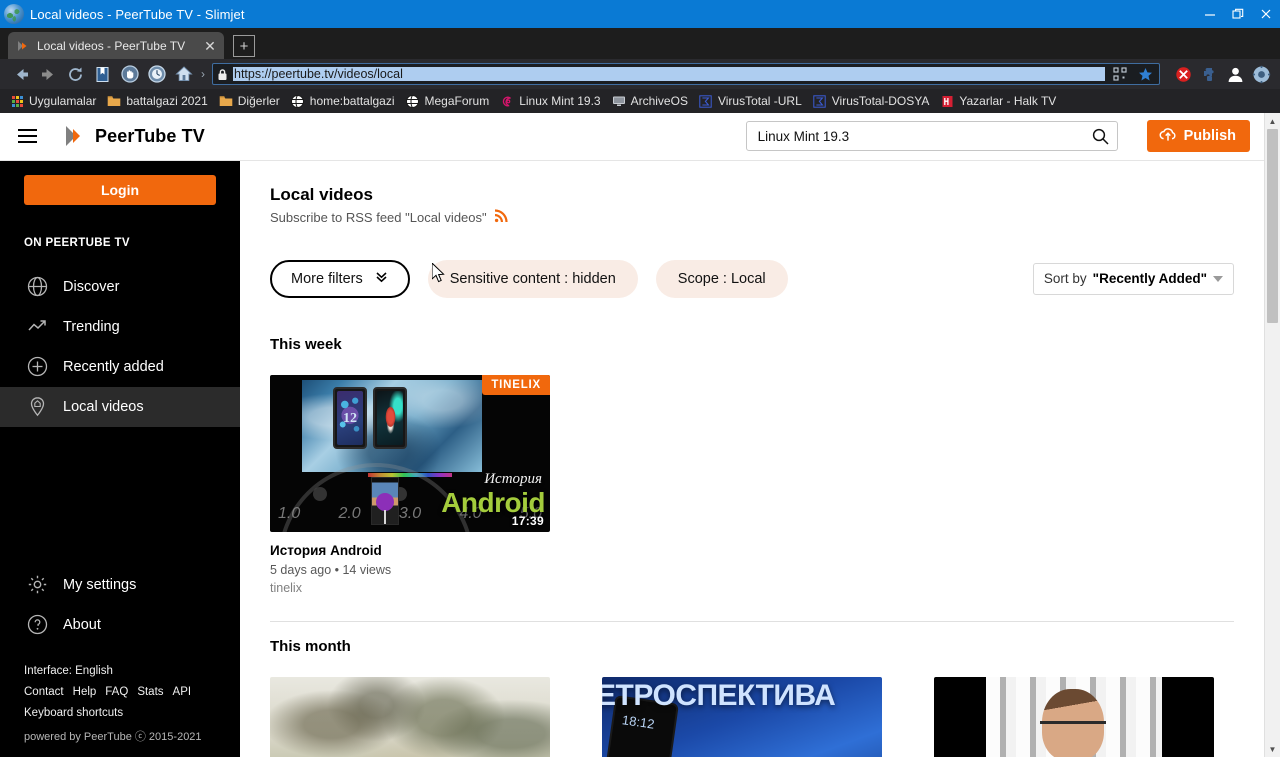  What do you see at coordinates (1198, 136) in the screenshot?
I see `publish-button: Publish` at bounding box center [1198, 136].